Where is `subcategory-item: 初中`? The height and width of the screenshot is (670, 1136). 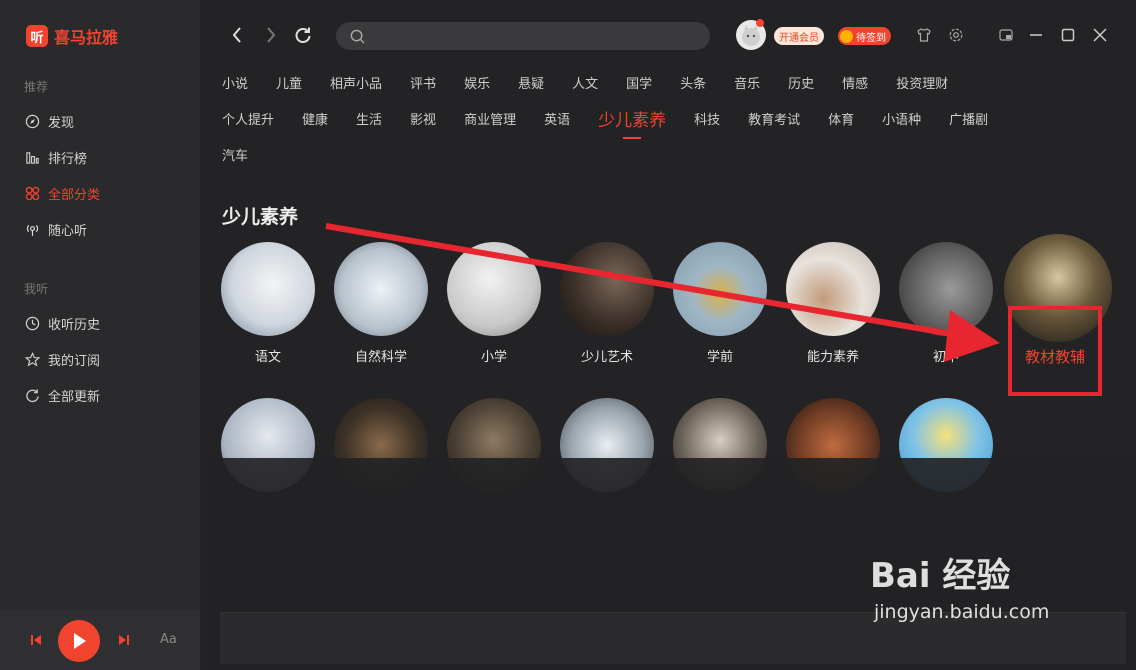 subcategory-item: 初中 is located at coordinates (946, 303).